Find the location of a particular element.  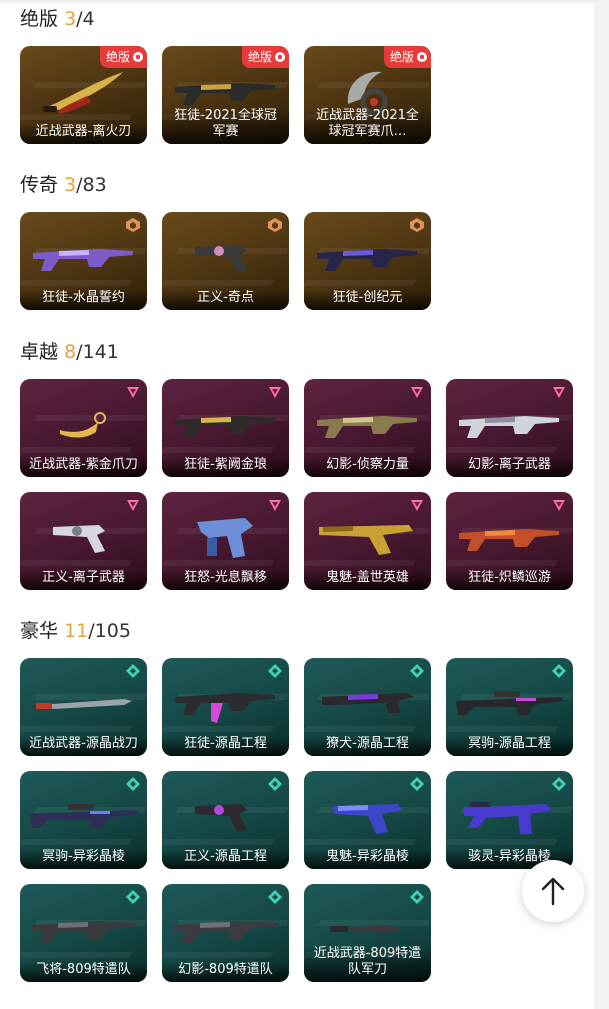

total-count: /105 is located at coordinates (109, 631).